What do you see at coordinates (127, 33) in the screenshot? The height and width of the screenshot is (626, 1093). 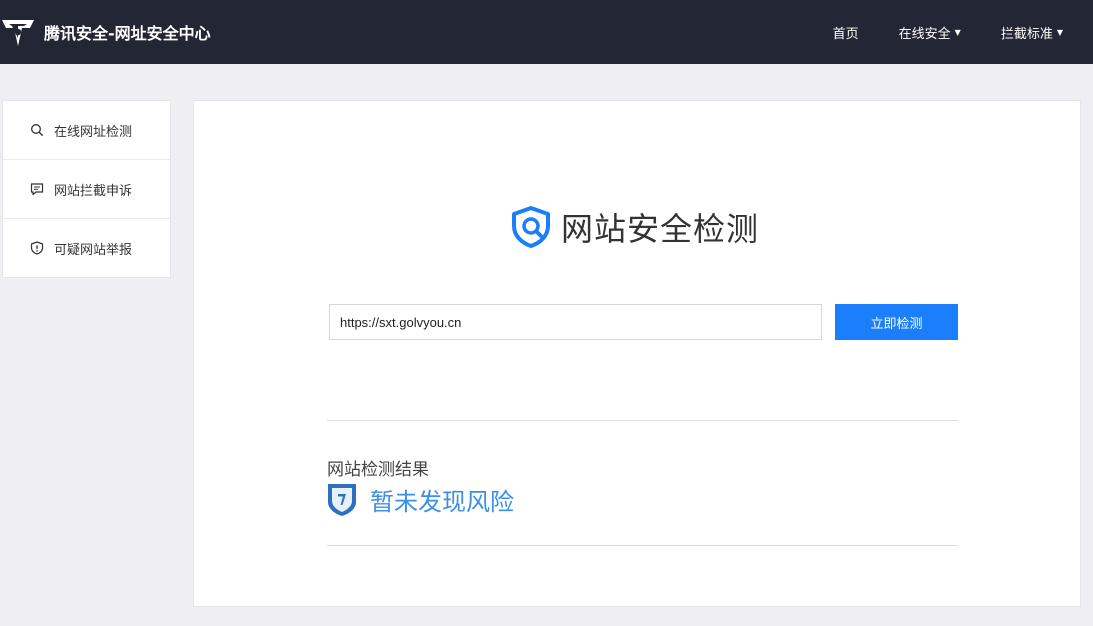 I see `site-title: 腾讯安全-网址安全中心` at bounding box center [127, 33].